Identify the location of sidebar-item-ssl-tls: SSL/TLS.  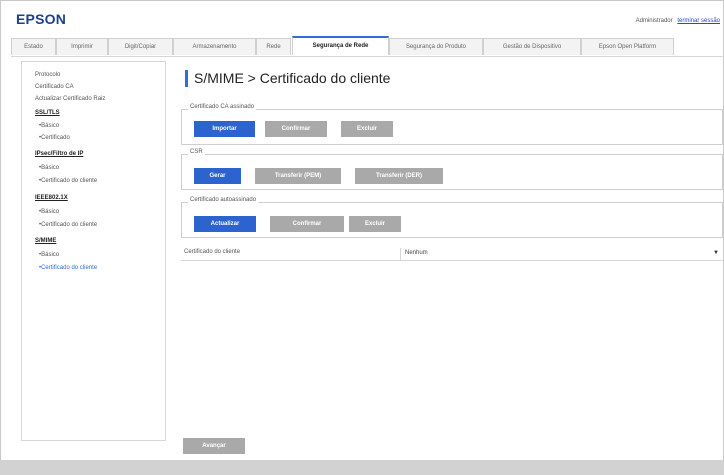
(47, 113).